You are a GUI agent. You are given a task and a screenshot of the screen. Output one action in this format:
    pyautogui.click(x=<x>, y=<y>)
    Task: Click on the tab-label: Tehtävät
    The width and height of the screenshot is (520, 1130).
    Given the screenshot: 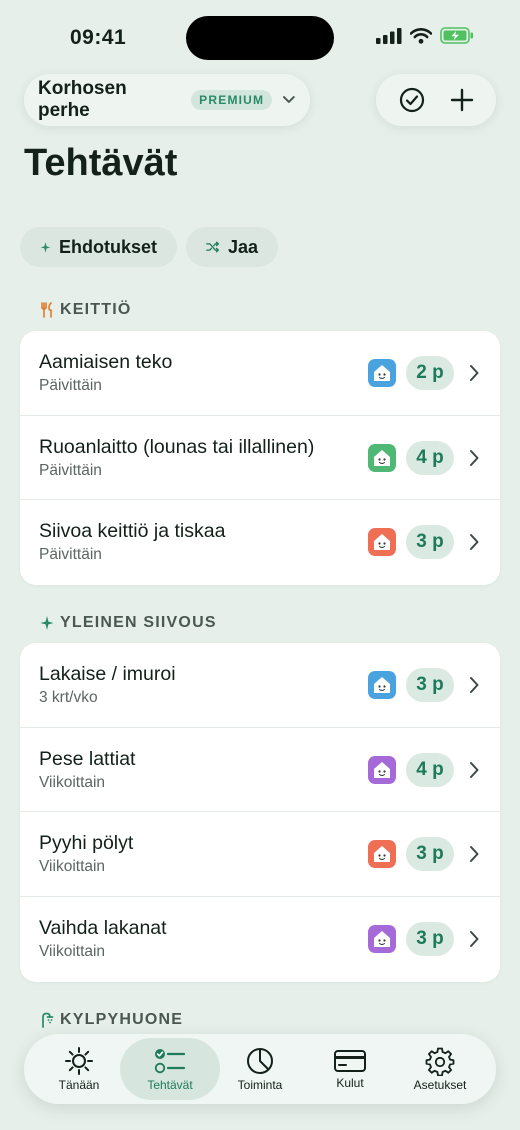 What is the action you would take?
    pyautogui.click(x=170, y=1085)
    